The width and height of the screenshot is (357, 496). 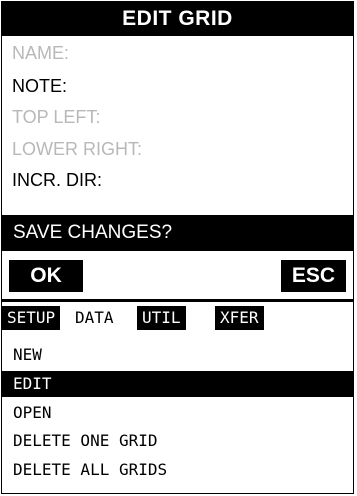 I want to click on menu-item-delete-one-grid: DELETE ONE GRID, so click(x=177, y=441).